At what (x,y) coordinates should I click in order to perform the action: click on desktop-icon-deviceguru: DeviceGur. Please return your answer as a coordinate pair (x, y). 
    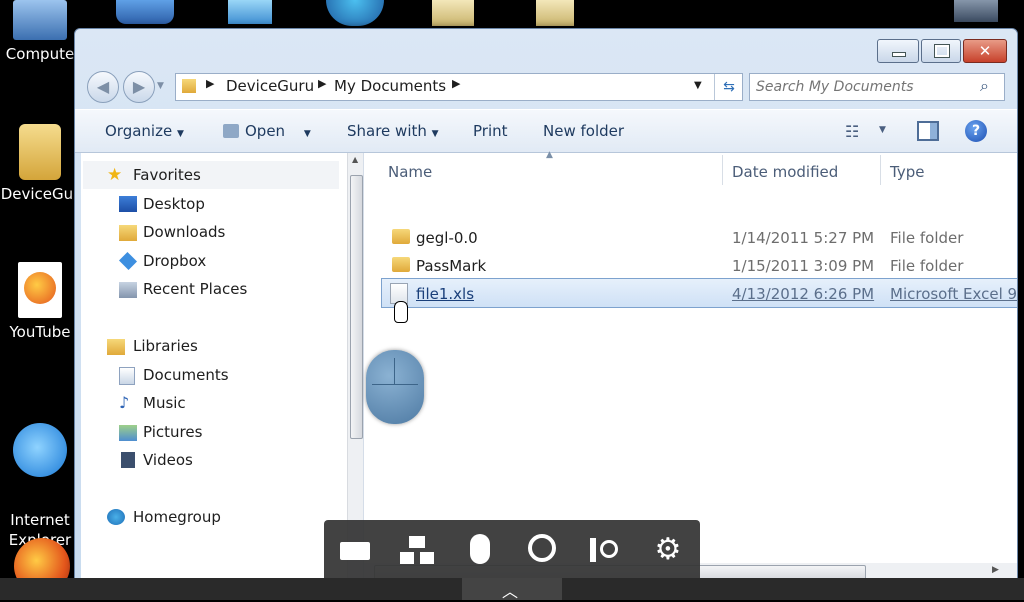
    Looking at the image, I should click on (40, 164).